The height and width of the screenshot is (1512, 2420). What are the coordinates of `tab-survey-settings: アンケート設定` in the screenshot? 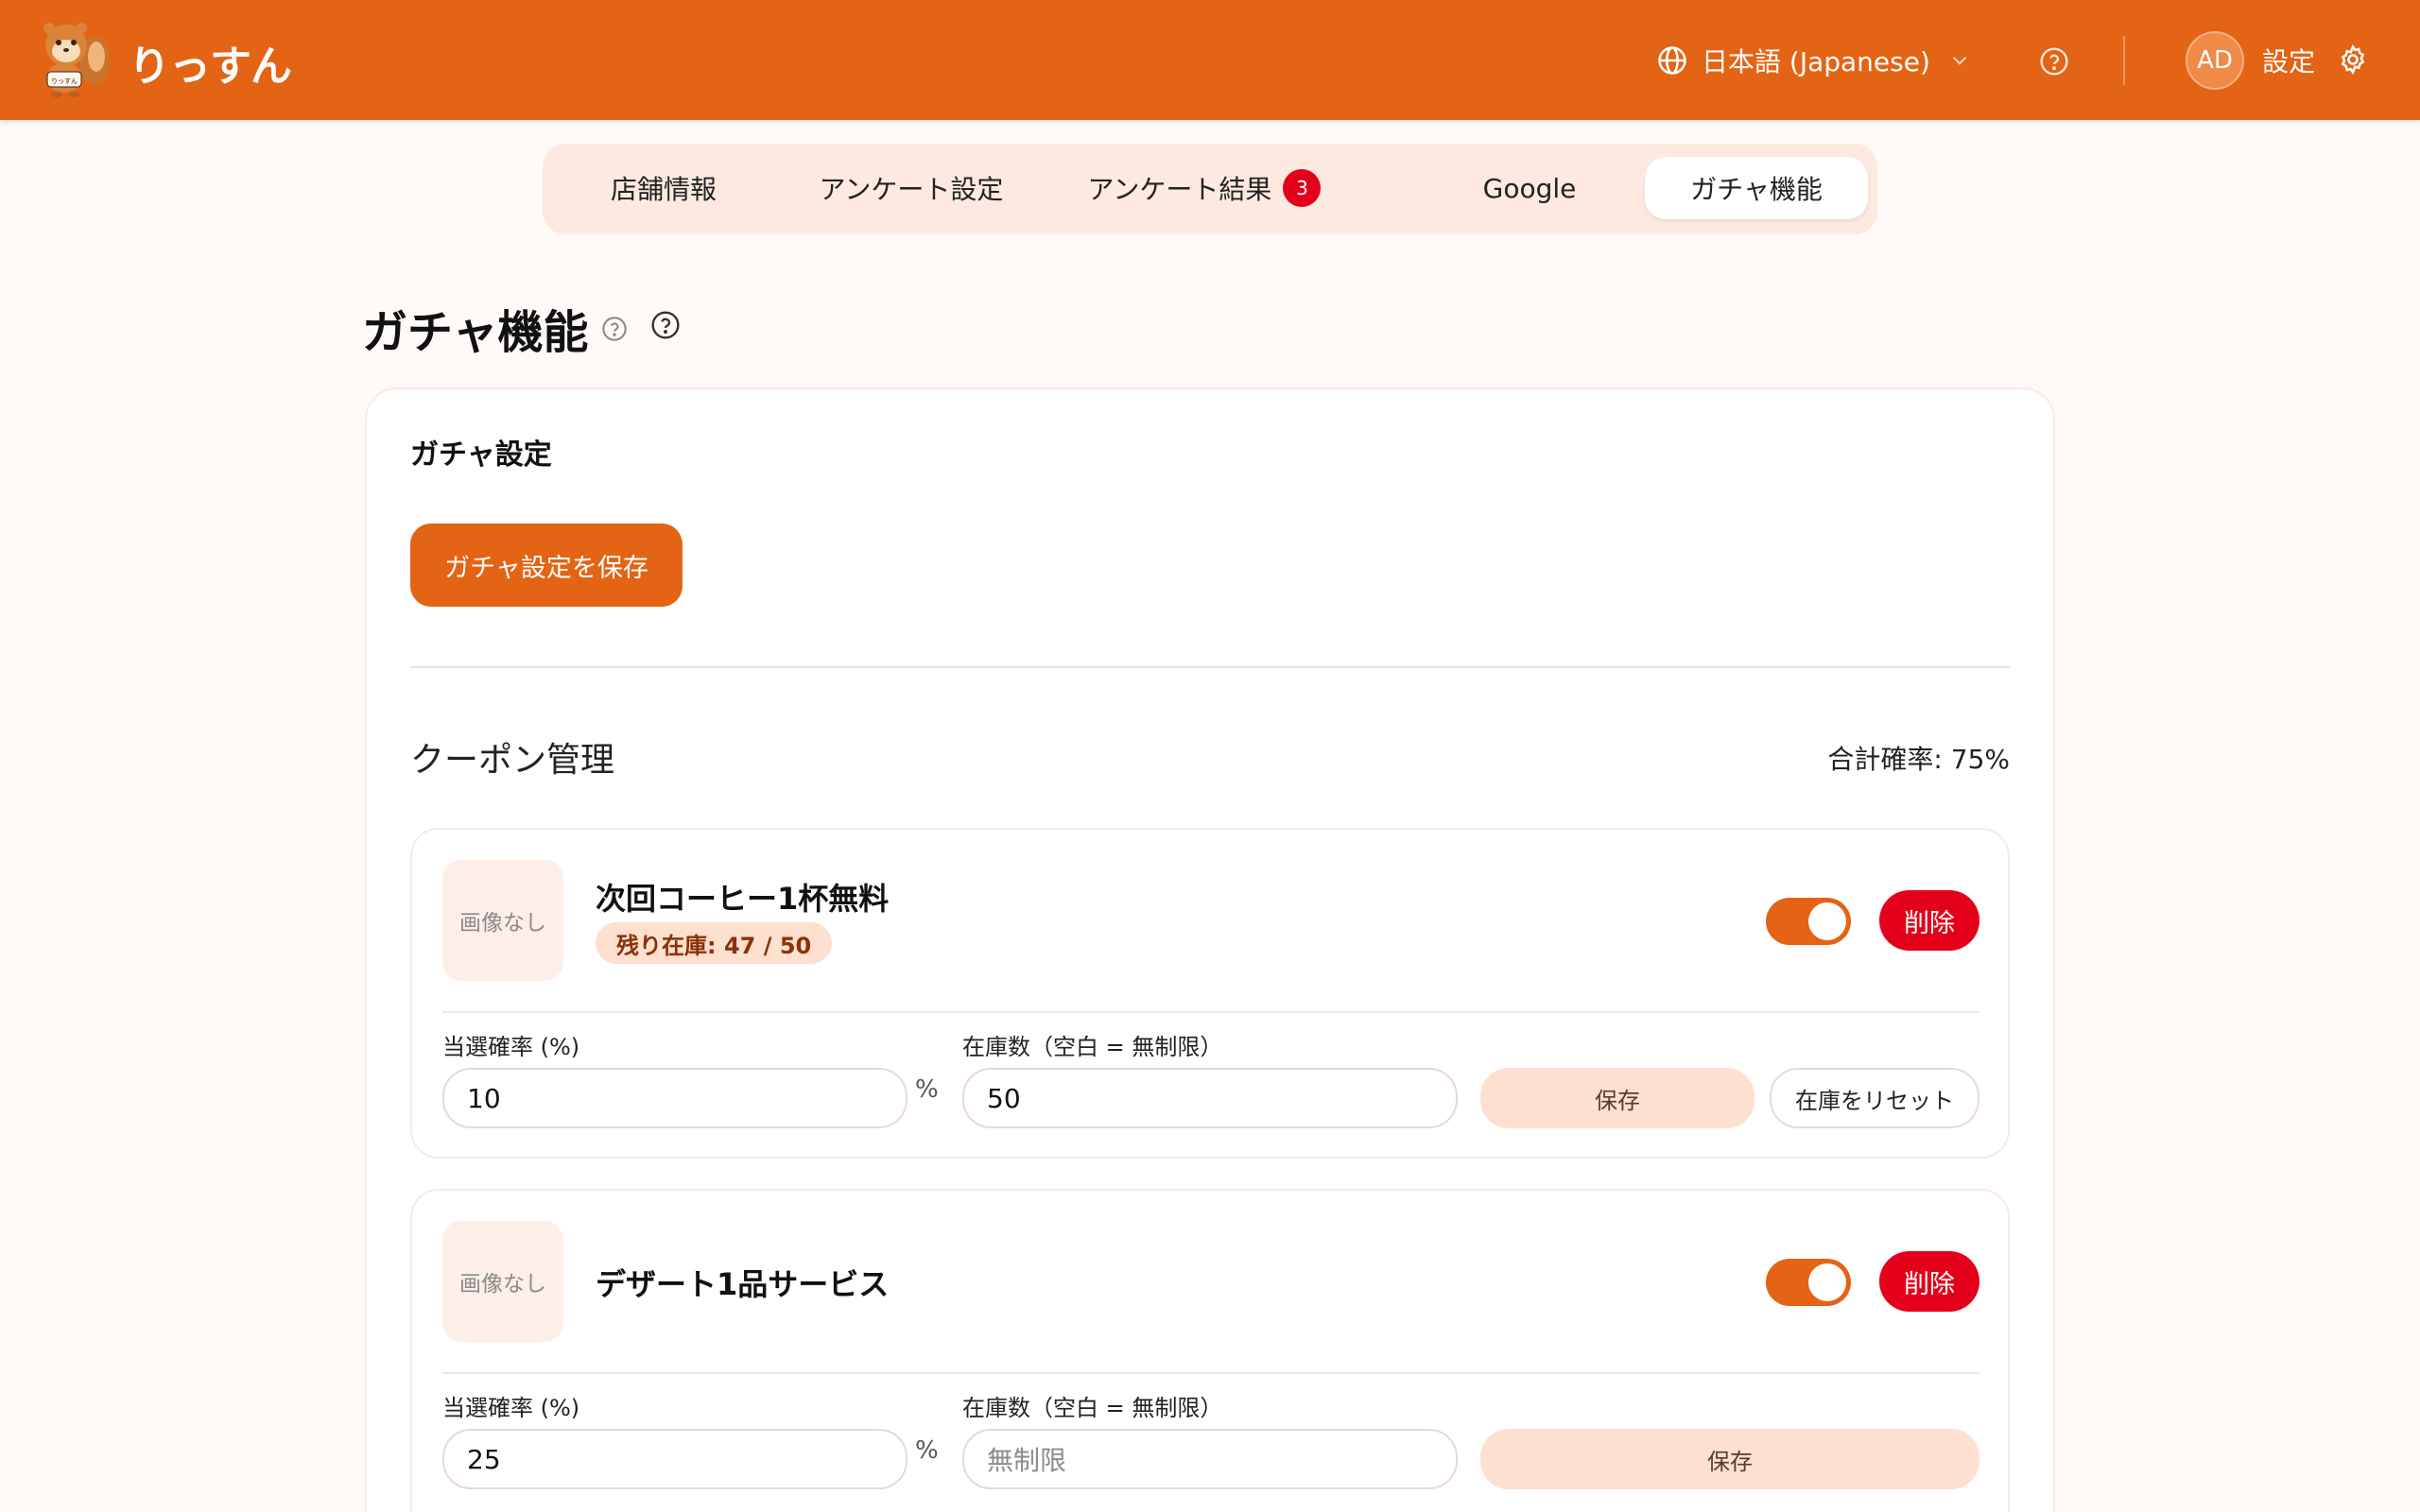 It's located at (911, 188).